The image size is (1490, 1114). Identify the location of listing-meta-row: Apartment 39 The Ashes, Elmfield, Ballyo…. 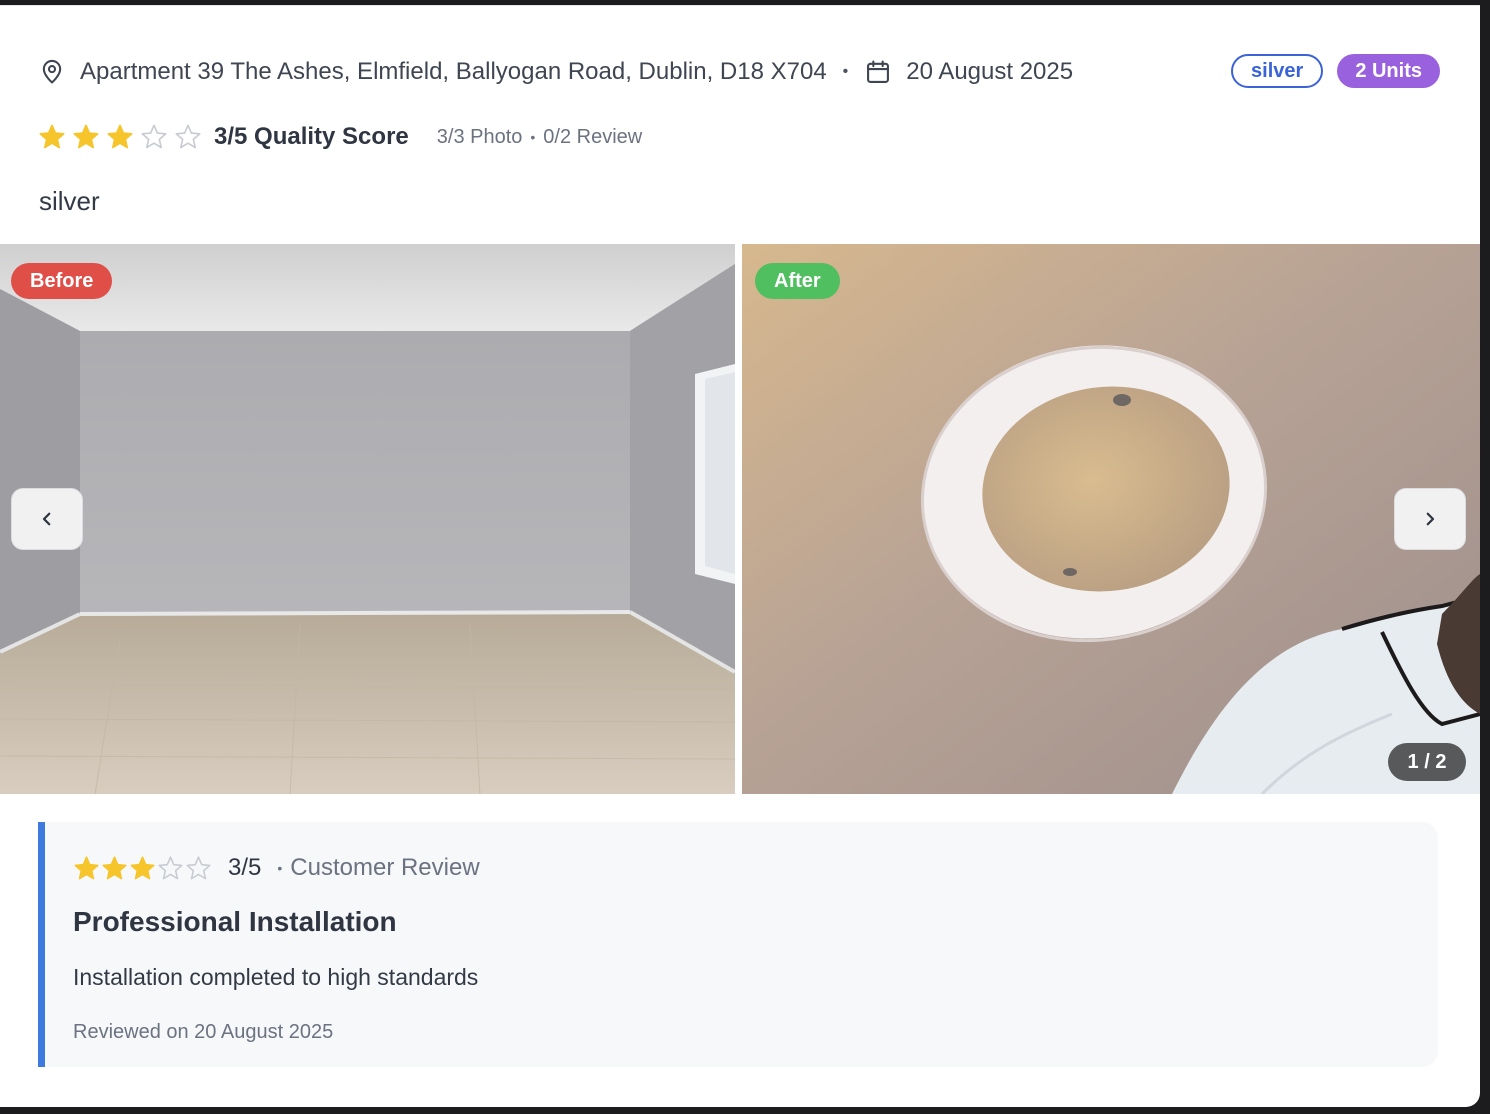
(739, 72).